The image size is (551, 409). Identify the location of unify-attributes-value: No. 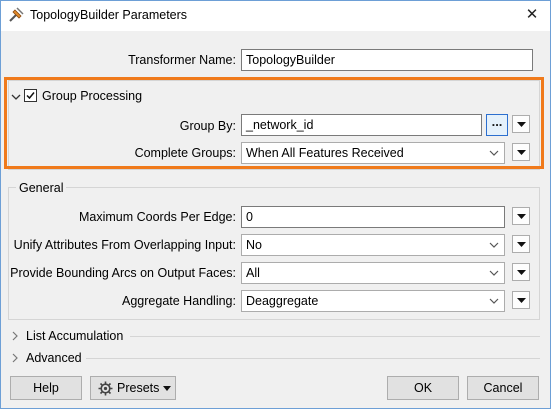
(254, 245).